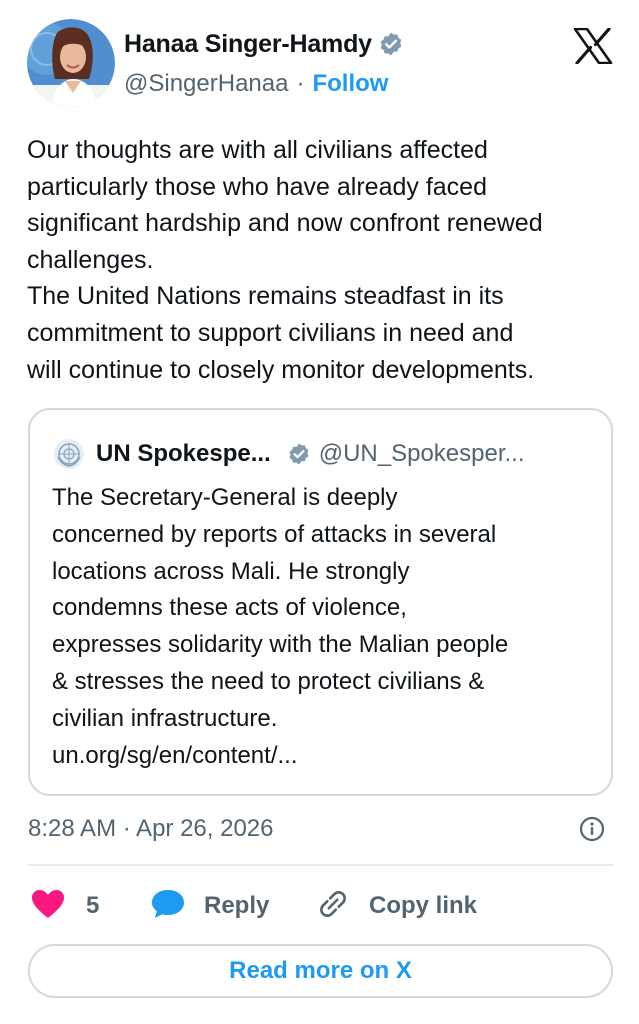 Image resolution: width=639 pixels, height=1024 pixels. I want to click on reply-button: Reply, so click(209, 906).